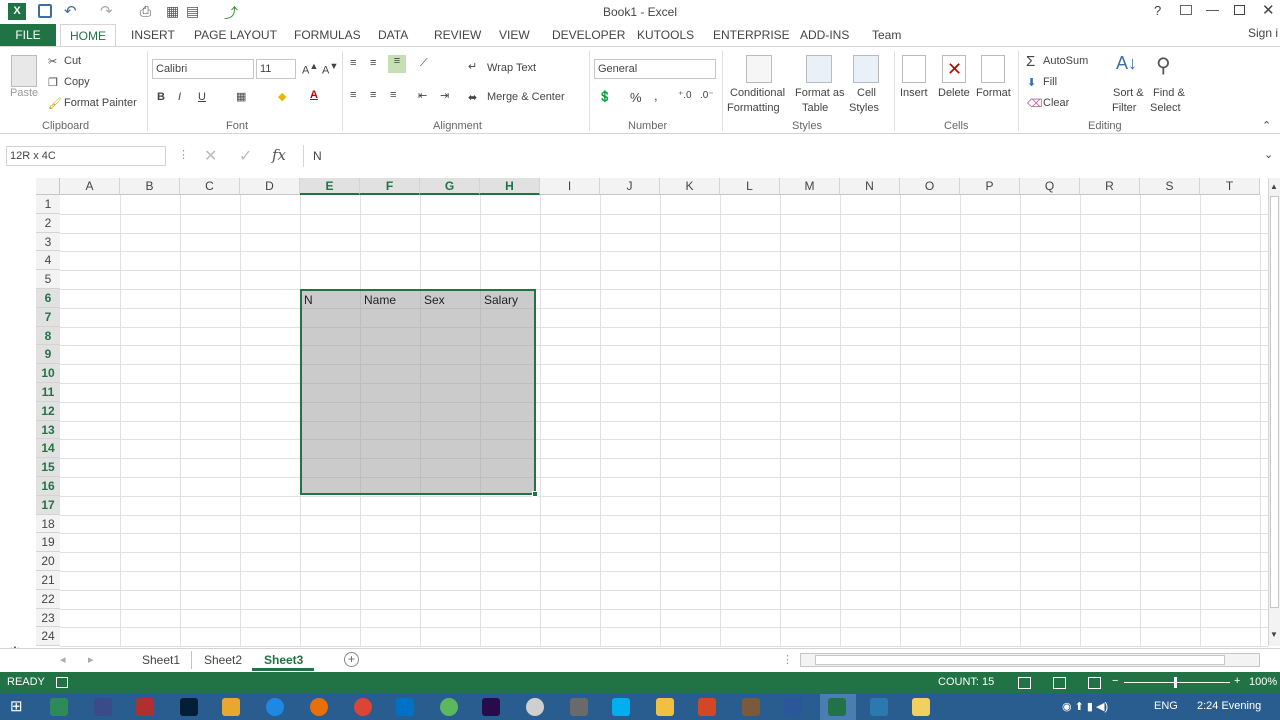  I want to click on selected-range, so click(418, 392).